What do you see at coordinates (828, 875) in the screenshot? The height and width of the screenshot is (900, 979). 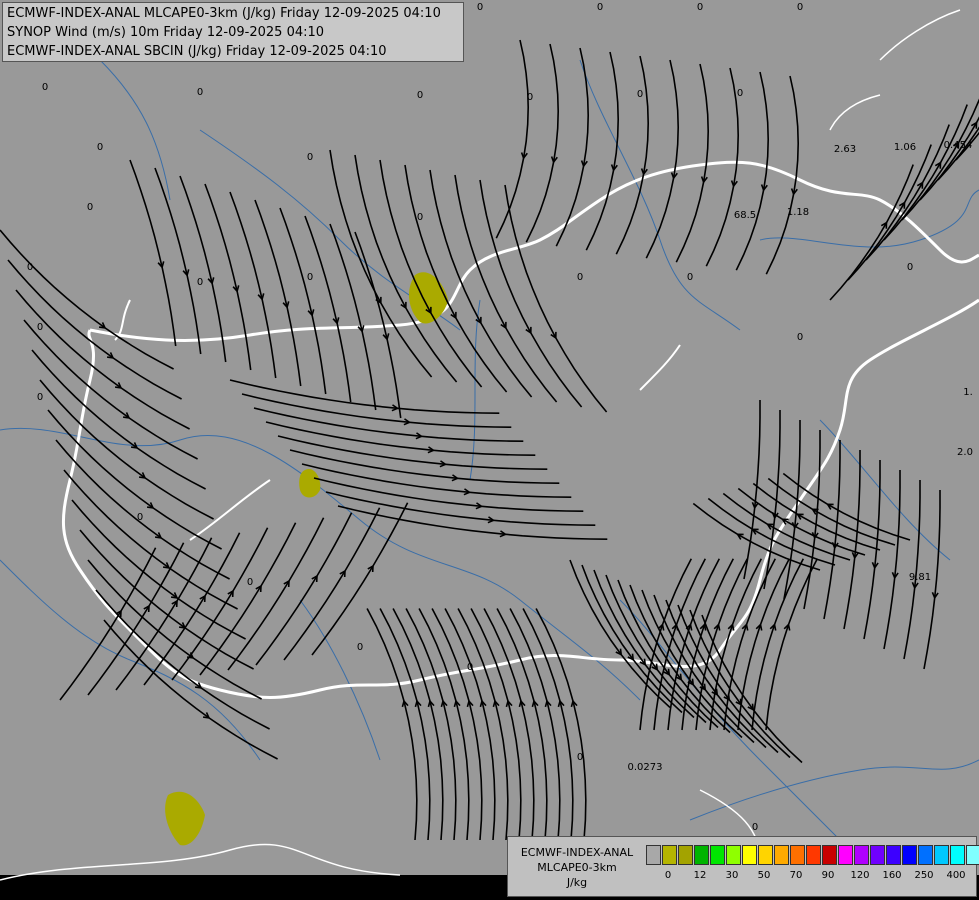 I see `legend-tick-label: 90` at bounding box center [828, 875].